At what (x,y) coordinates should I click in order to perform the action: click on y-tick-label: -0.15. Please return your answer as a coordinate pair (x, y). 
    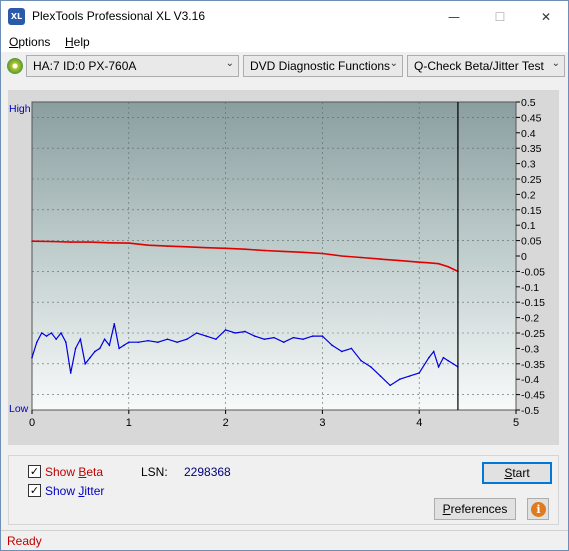
    Looking at the image, I should click on (533, 303).